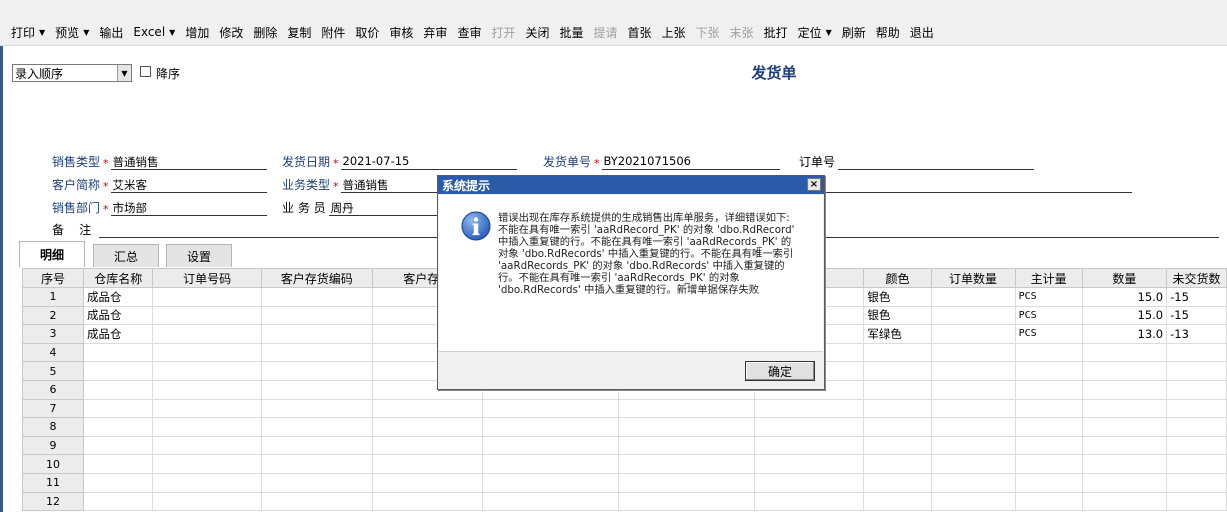  I want to click on table-row: 11, so click(624, 482).